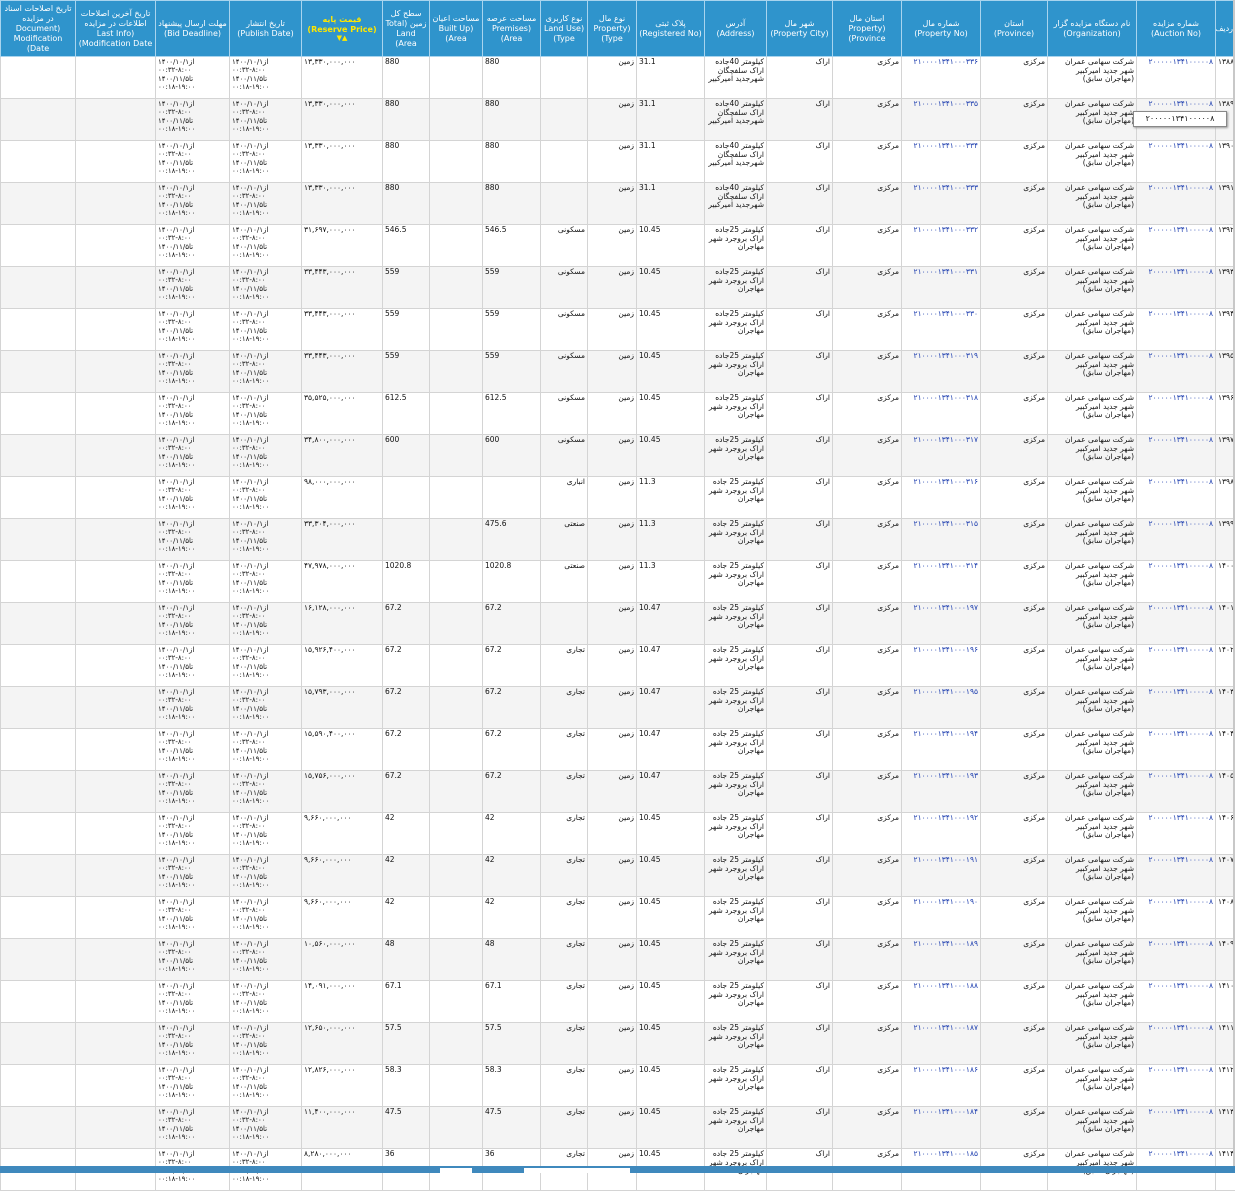 The image size is (1235, 1191). I want to click on property-no-link: ۲۱۰۰۰۰۱۳۴۱۰۰۰۳۳۱, so click(941, 288).